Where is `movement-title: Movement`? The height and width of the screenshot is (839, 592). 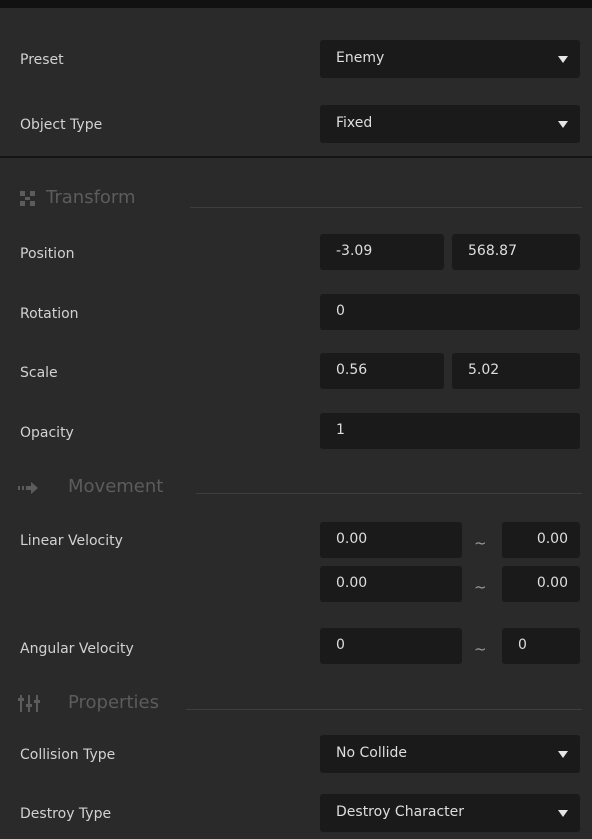 movement-title: Movement is located at coordinates (116, 486).